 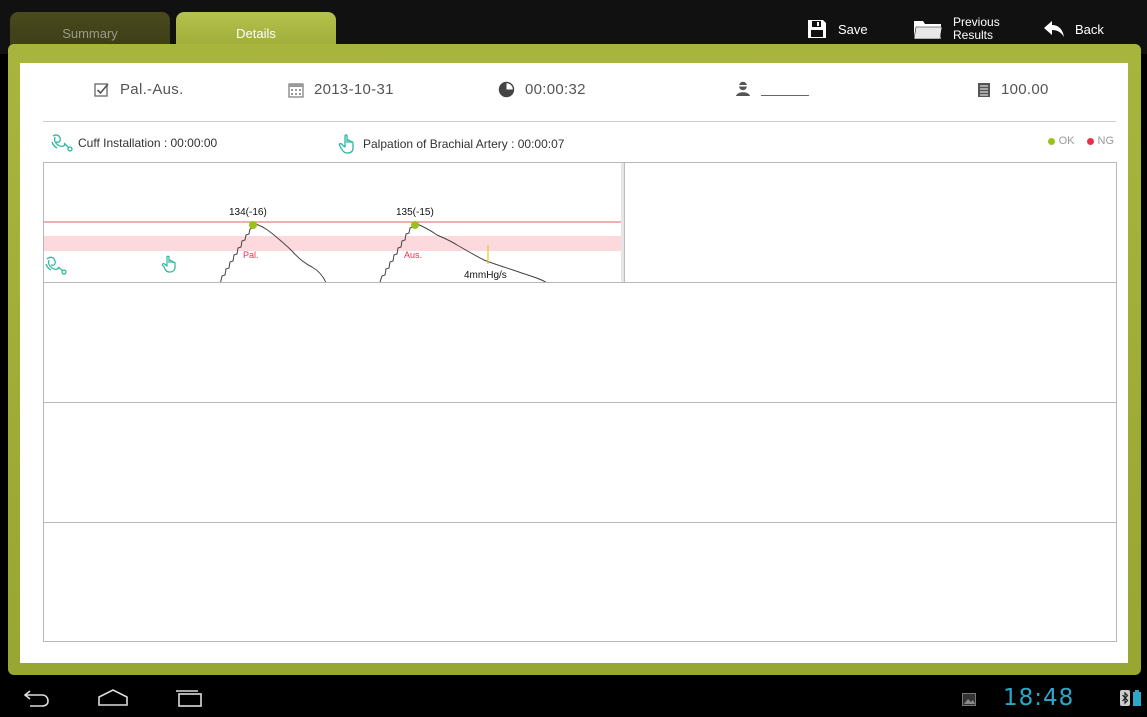 I want to click on chart-cuff-icon, so click(x=56, y=265).